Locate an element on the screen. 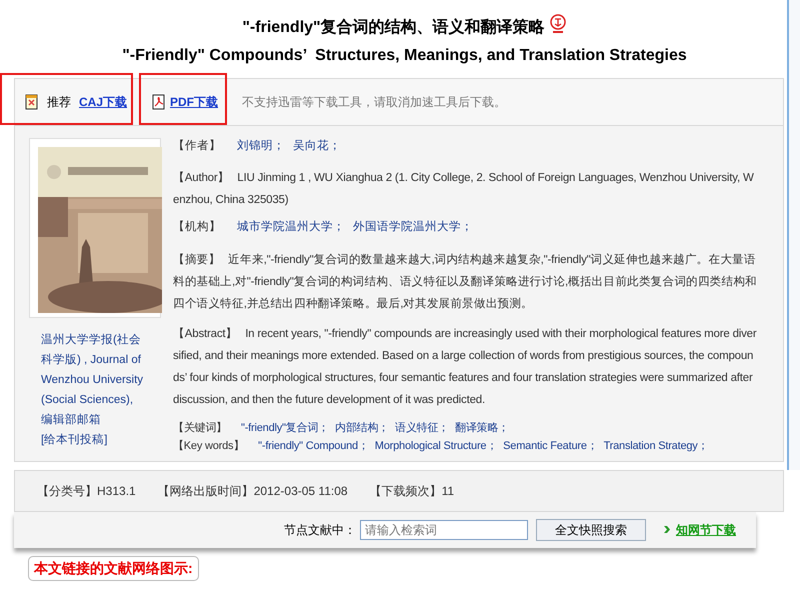 The width and height of the screenshot is (800, 600). field-label: 【作者】 is located at coordinates (197, 146).